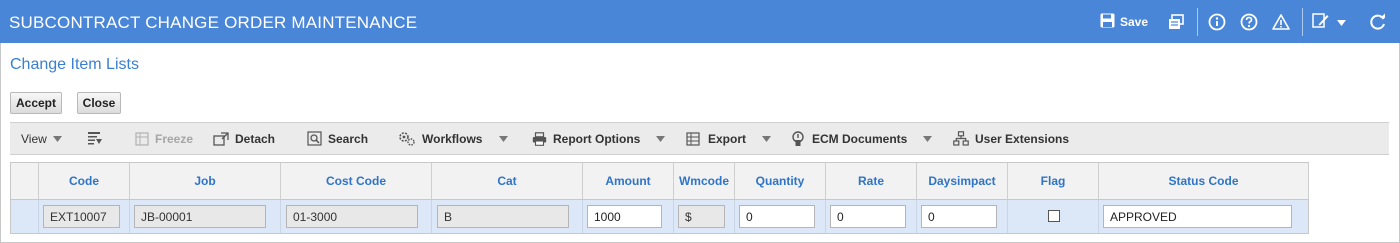  What do you see at coordinates (1378, 22) in the screenshot?
I see `refresh-icon` at bounding box center [1378, 22].